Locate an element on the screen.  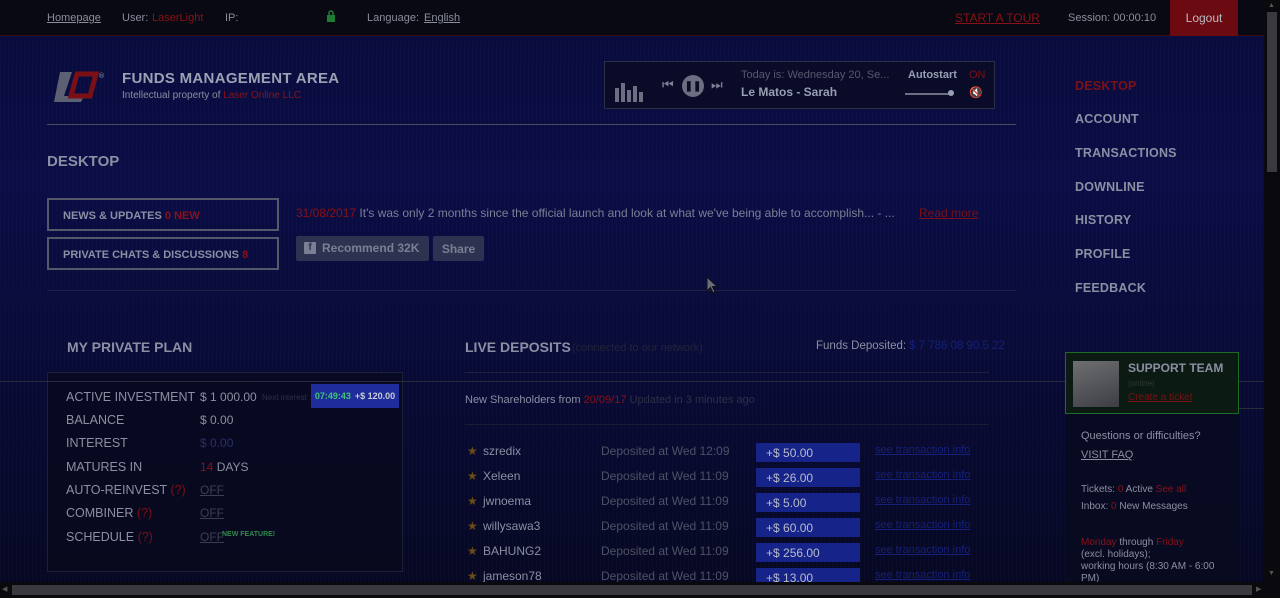
scroll-left-icon: ◀ is located at coordinates (4, 589).